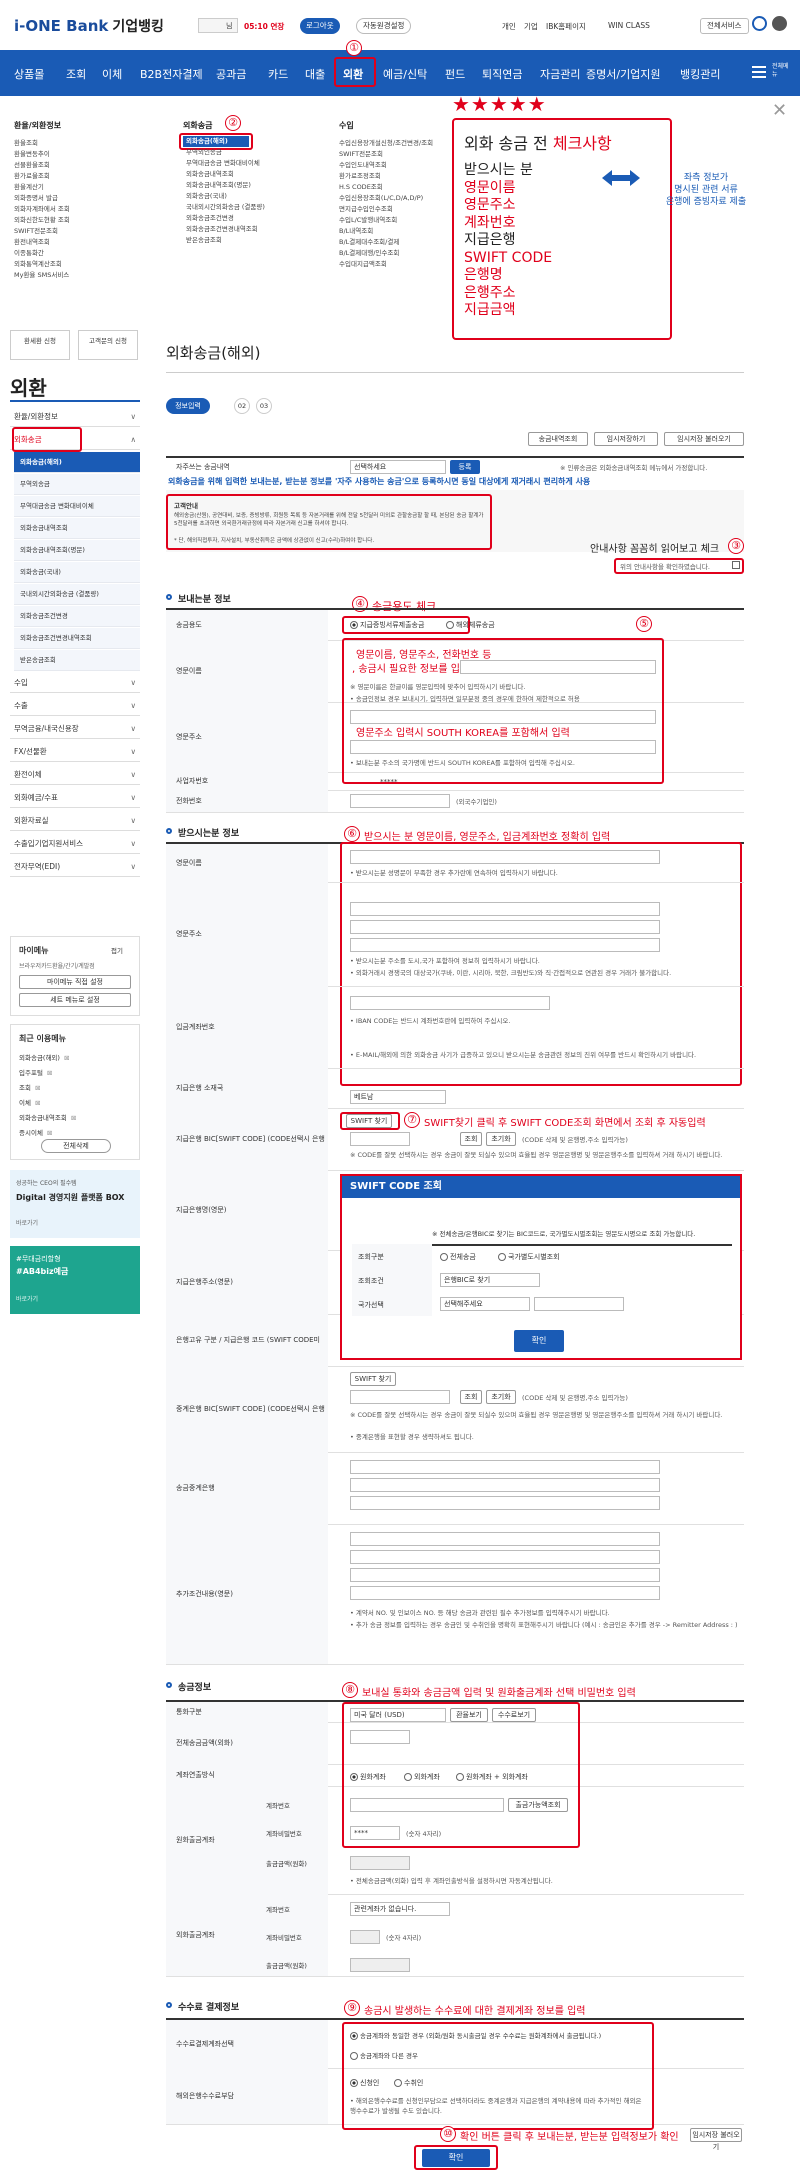 Image resolution: width=800 pixels, height=2171 pixels. I want to click on inter-swift-search: 조회, so click(471, 1397).